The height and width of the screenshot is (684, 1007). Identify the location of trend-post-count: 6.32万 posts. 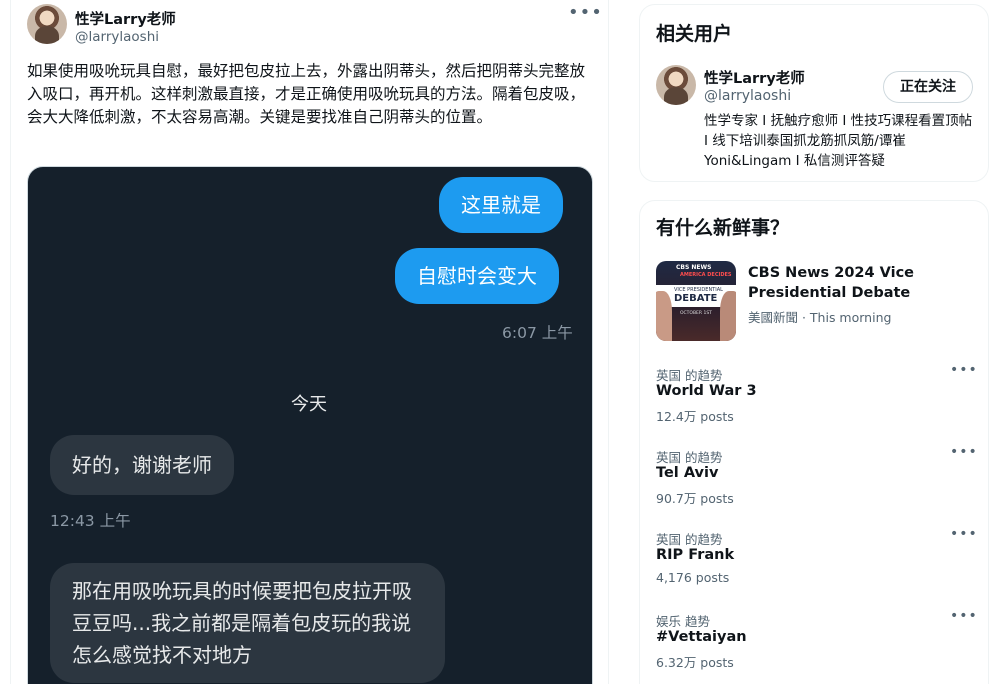
(695, 662).